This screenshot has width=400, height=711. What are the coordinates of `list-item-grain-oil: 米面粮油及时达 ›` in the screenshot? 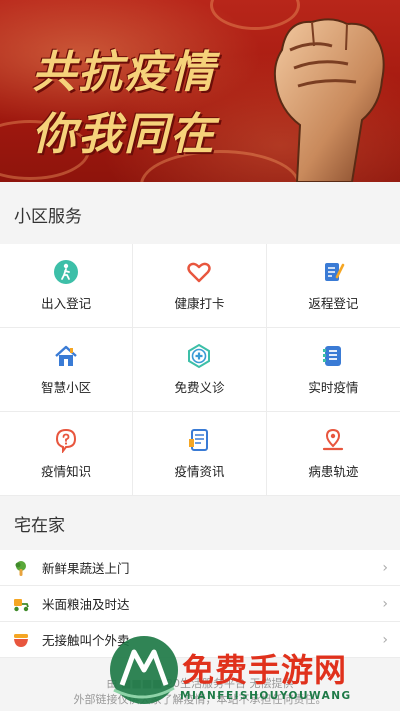 It's located at (200, 604).